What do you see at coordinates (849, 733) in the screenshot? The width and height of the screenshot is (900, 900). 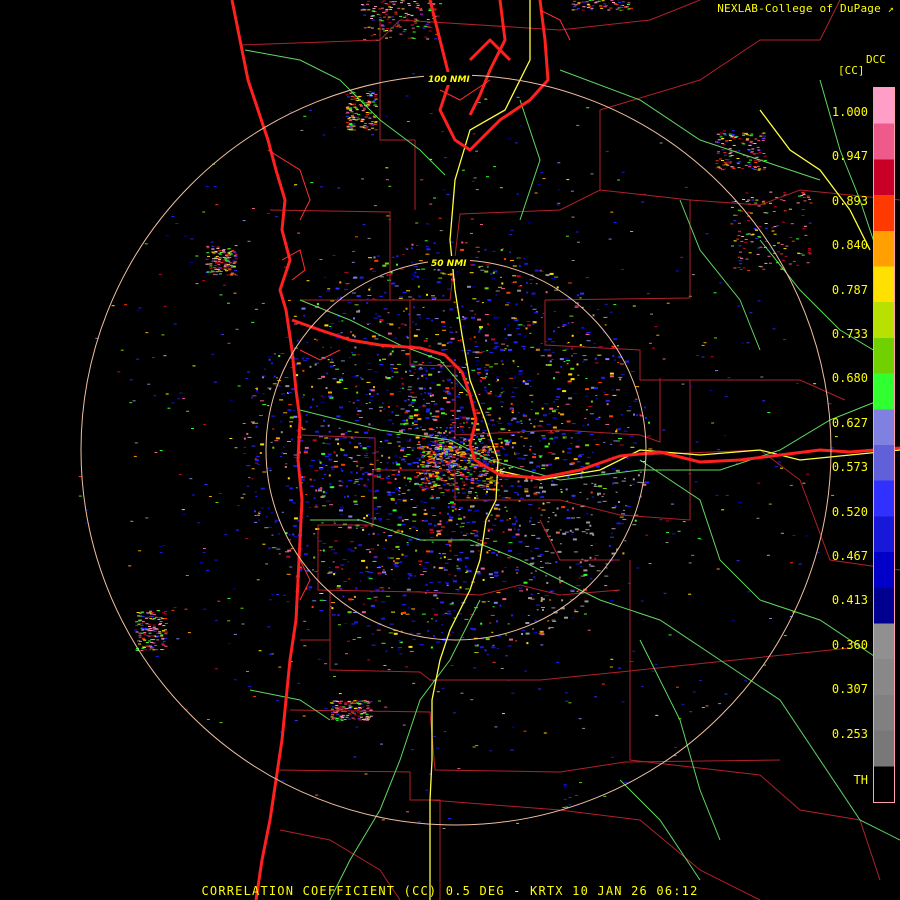 I see `legend-label: 0.253` at bounding box center [849, 733].